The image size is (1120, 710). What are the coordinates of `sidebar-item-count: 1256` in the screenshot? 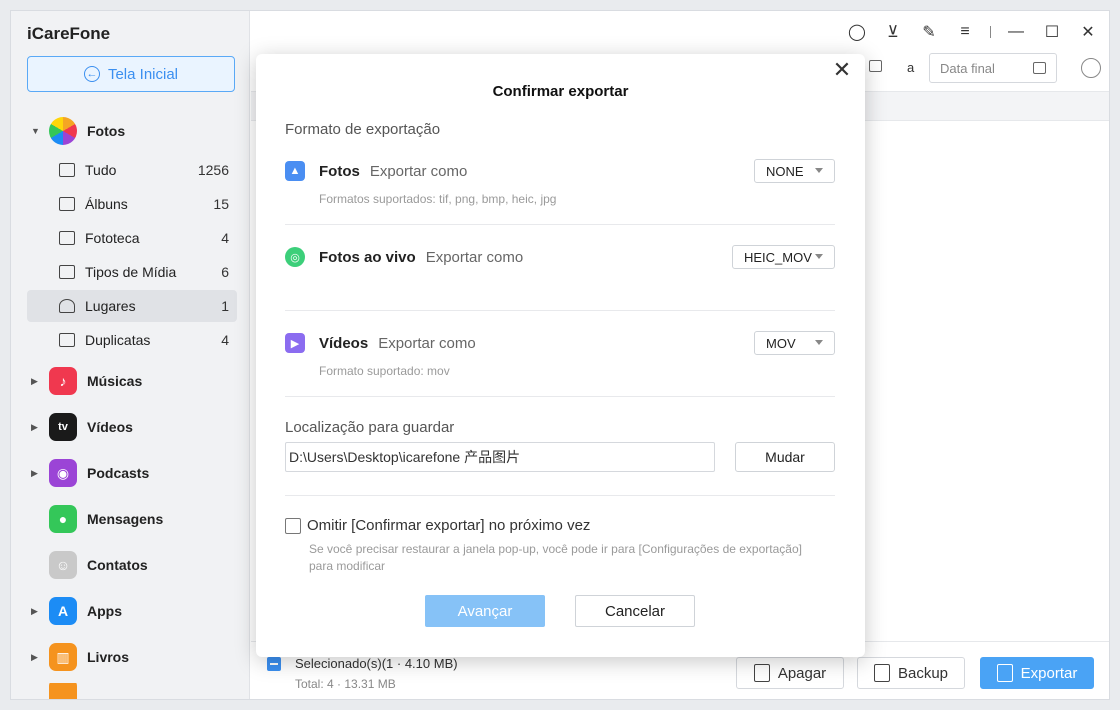 It's located at (213, 170).